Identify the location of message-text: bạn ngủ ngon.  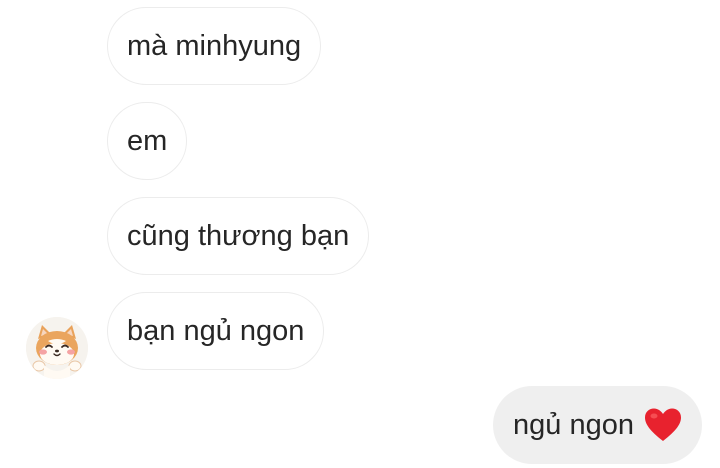
(216, 330).